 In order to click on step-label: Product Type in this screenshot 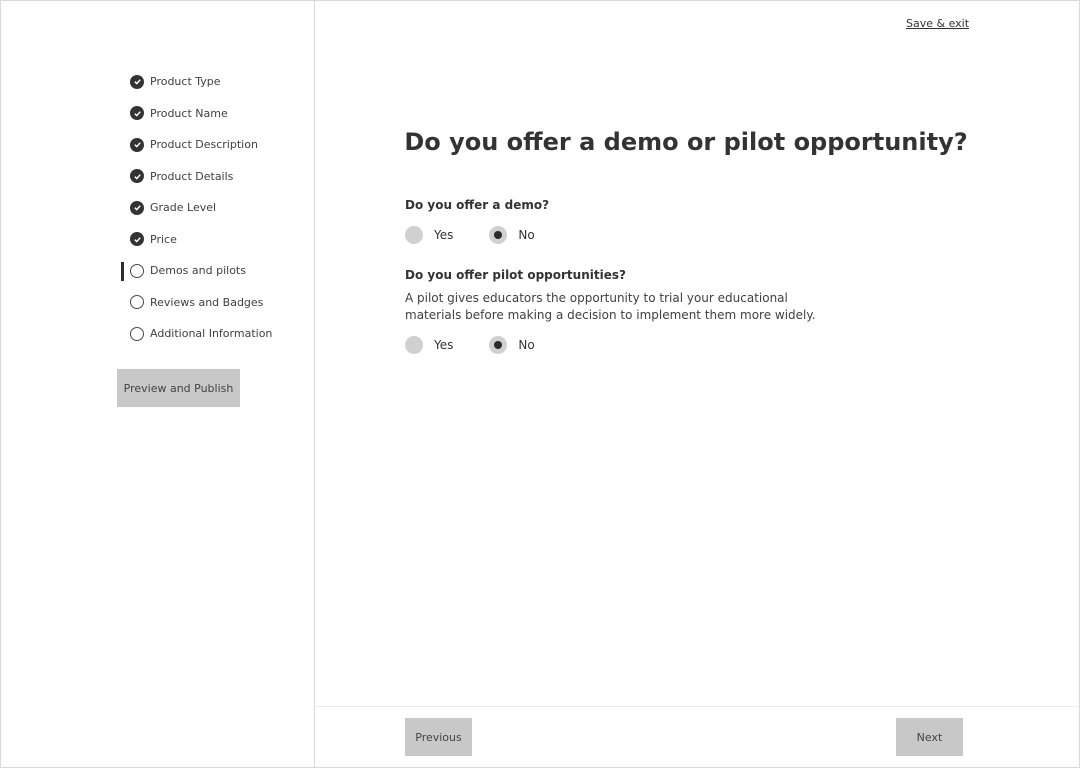, I will do `click(185, 82)`.